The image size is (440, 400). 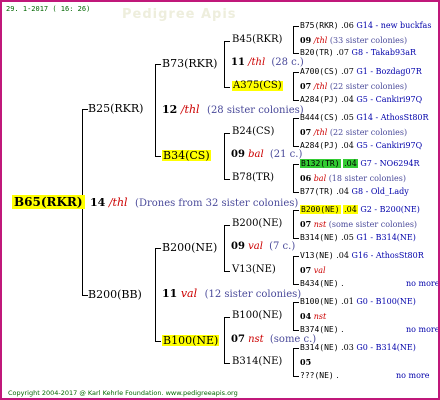 I want to click on gen4-year: 06, so click(x=306, y=178).